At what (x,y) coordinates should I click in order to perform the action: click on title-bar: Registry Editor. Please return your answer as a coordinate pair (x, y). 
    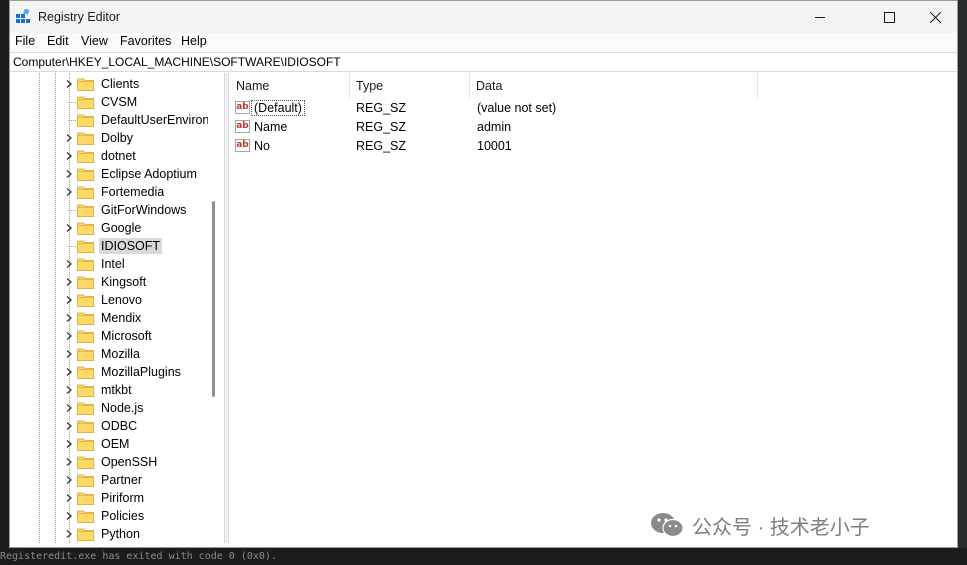
    Looking at the image, I should click on (483, 17).